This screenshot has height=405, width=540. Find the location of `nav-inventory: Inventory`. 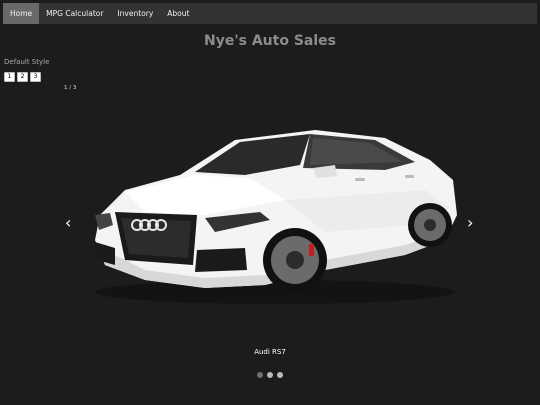

nav-inventory: Inventory is located at coordinates (135, 13).